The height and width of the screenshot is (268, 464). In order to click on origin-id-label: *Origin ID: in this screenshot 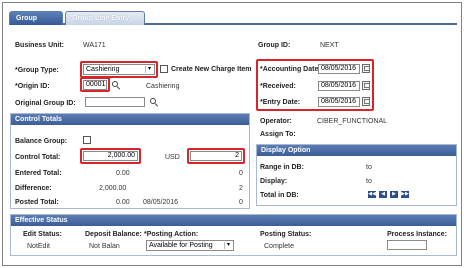, I will do `click(32, 86)`.